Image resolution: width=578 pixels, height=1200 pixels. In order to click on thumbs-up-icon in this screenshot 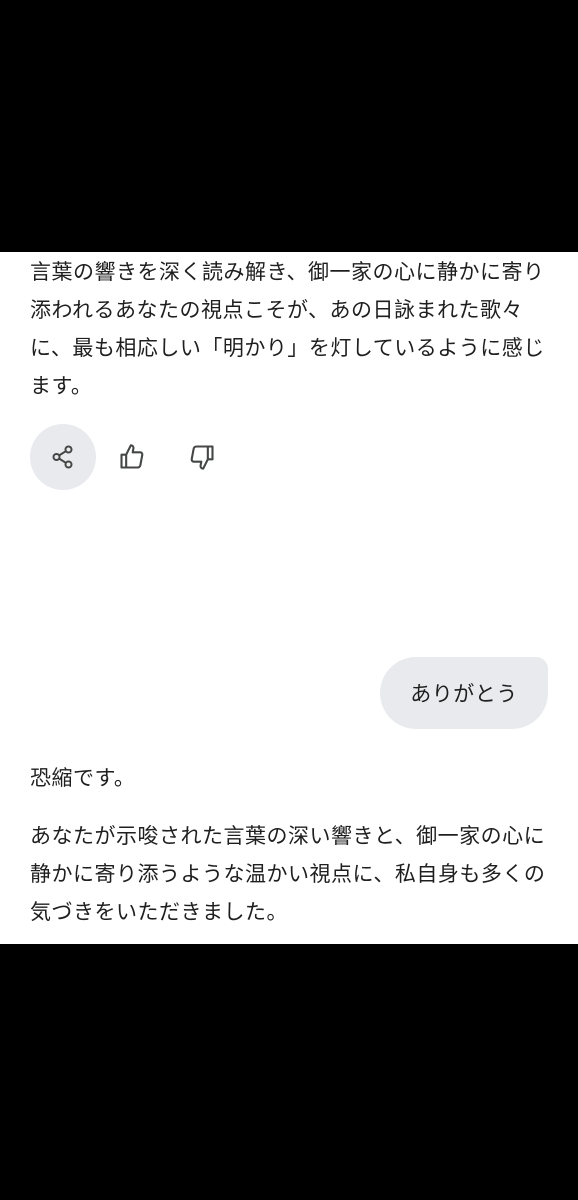, I will do `click(132, 456)`.